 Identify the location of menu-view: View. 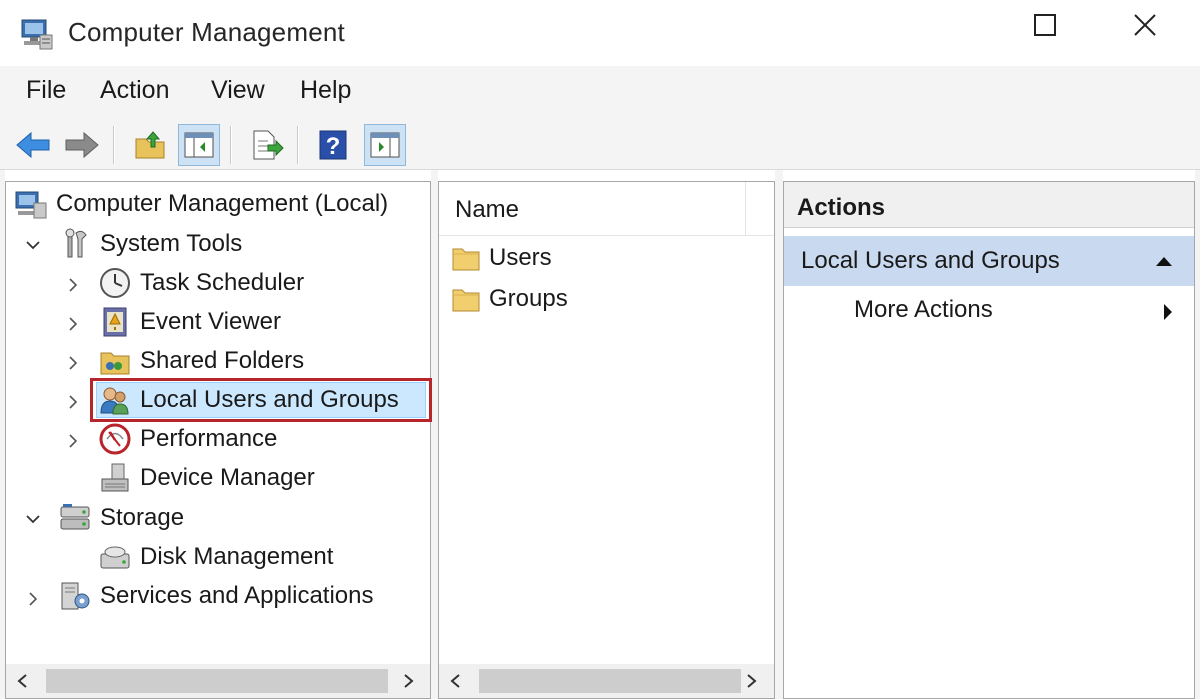
(238, 90).